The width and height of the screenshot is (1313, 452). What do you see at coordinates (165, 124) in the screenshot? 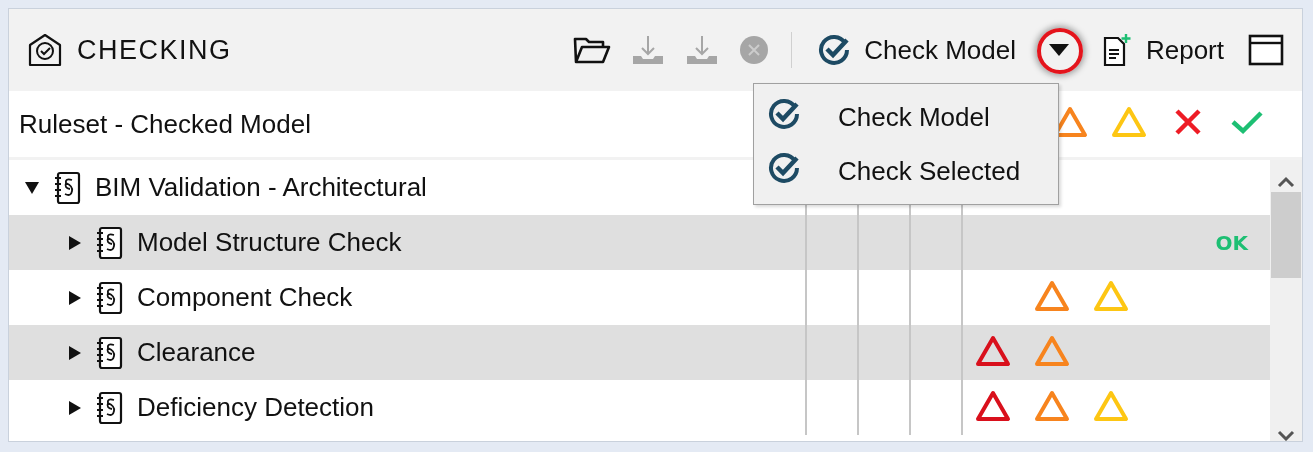
I see `column-header: Ruleset - Checked Model` at bounding box center [165, 124].